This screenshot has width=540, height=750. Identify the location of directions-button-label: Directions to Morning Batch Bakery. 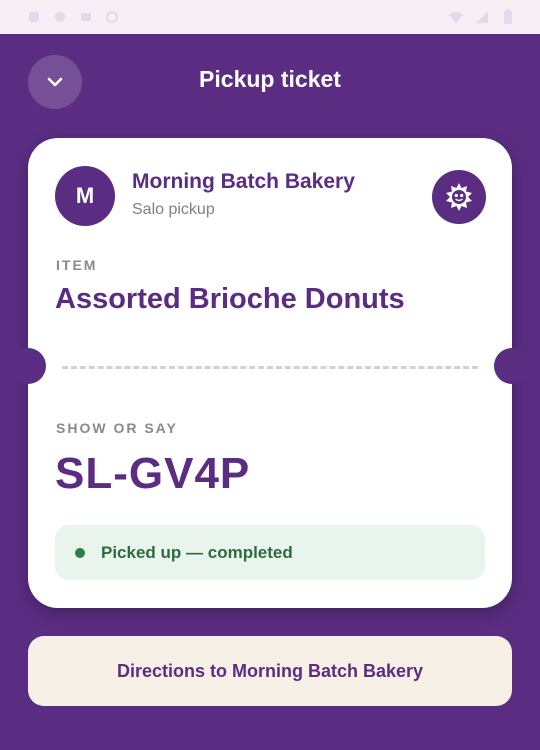
(270, 670).